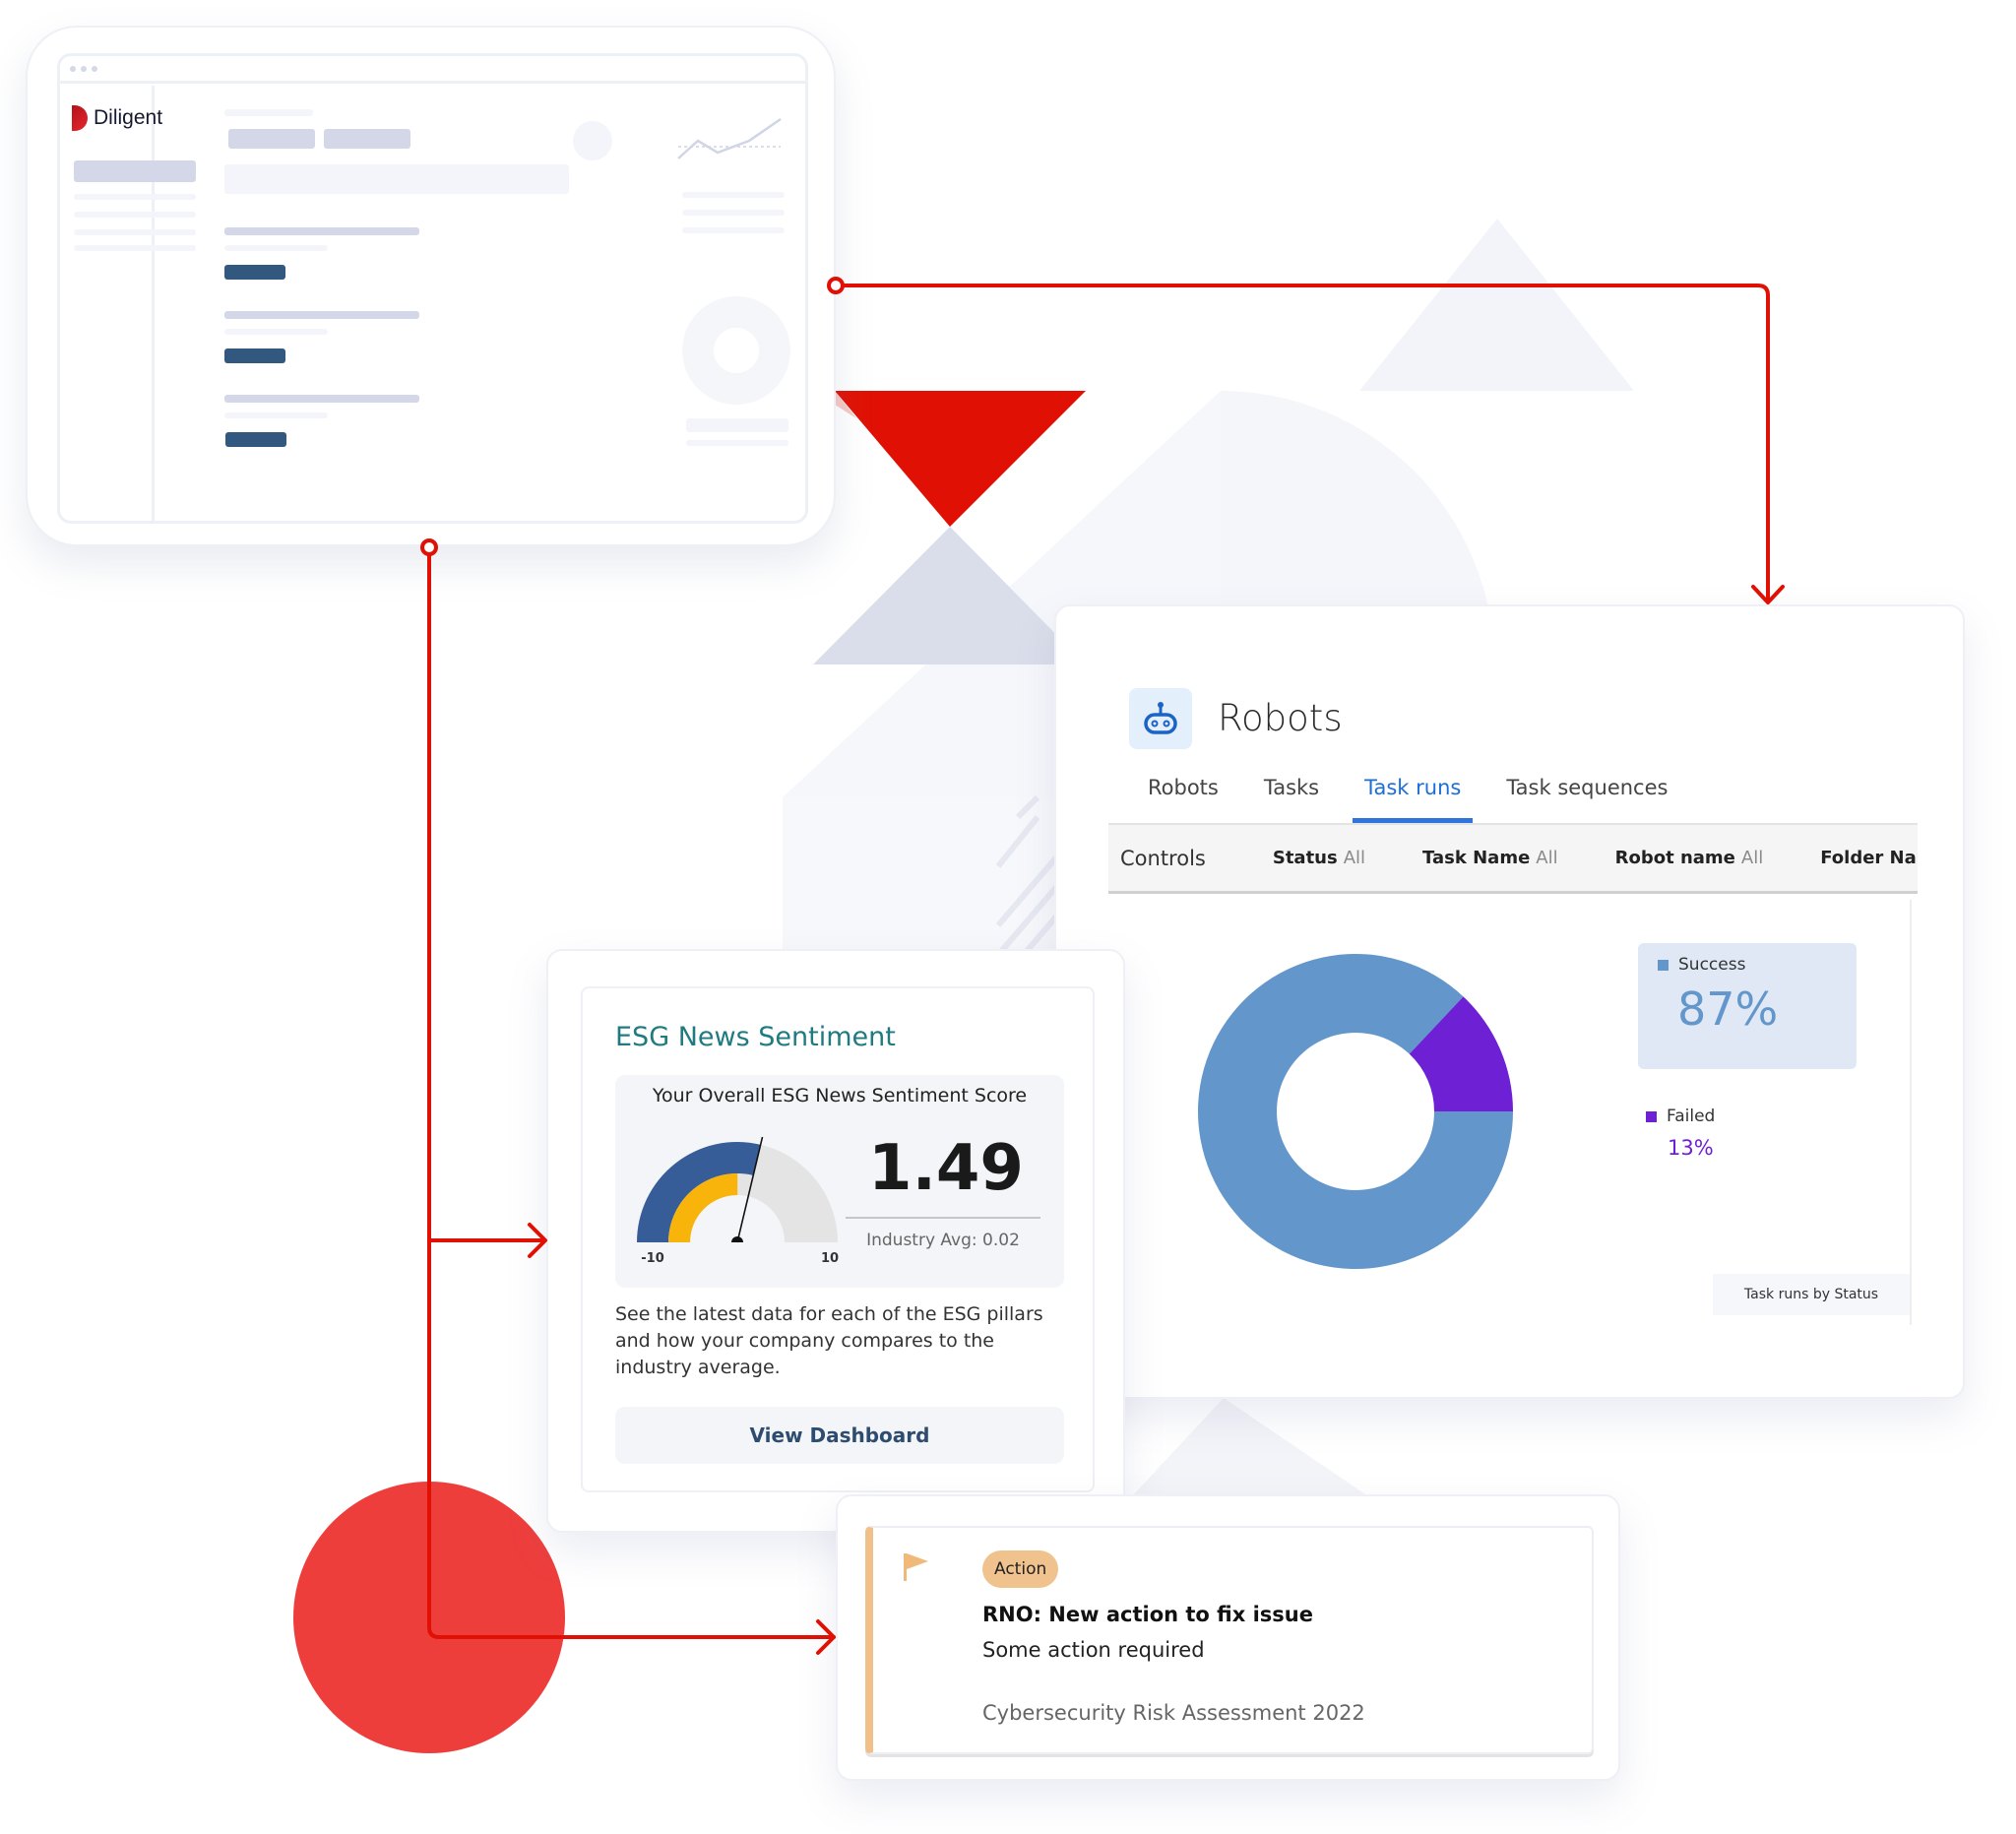 This screenshot has width=2016, height=1834. Describe the element at coordinates (1674, 858) in the screenshot. I see `filter-name: Robot name` at that location.